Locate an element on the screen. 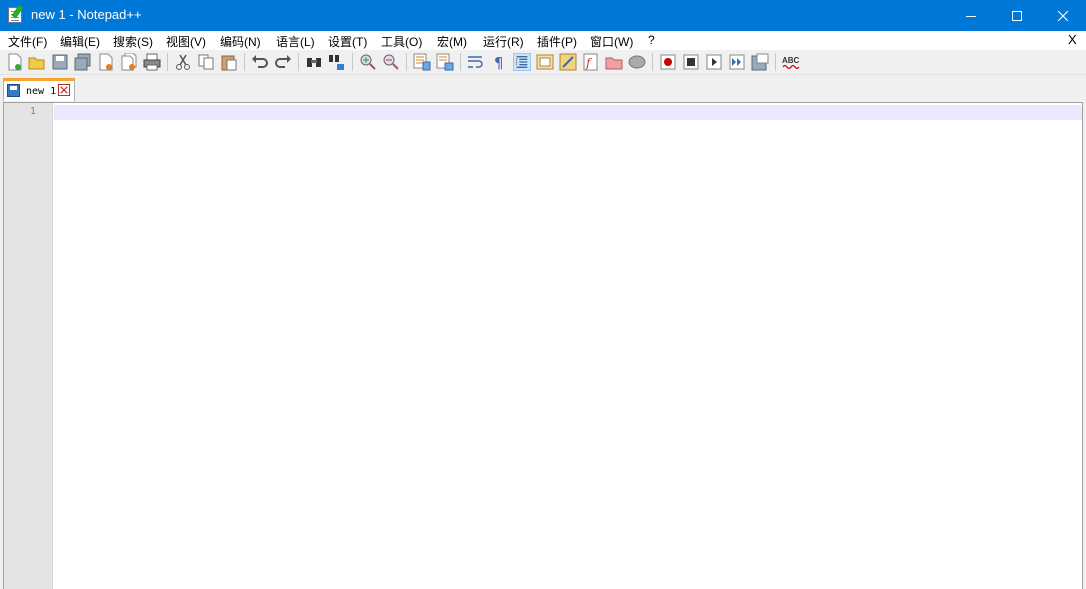 This screenshot has height=589, width=1086. menu-settings: 设置(T) is located at coordinates (347, 41).